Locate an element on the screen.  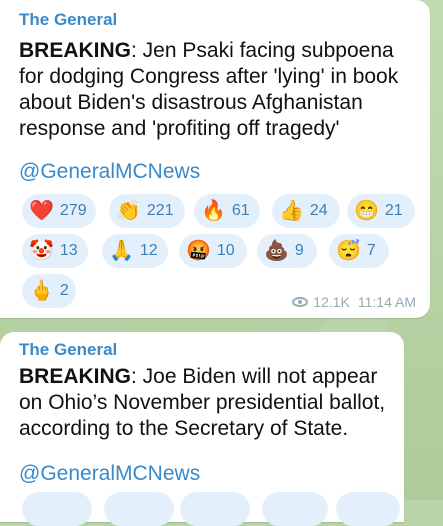
reaction-count: 2 is located at coordinates (64, 290).